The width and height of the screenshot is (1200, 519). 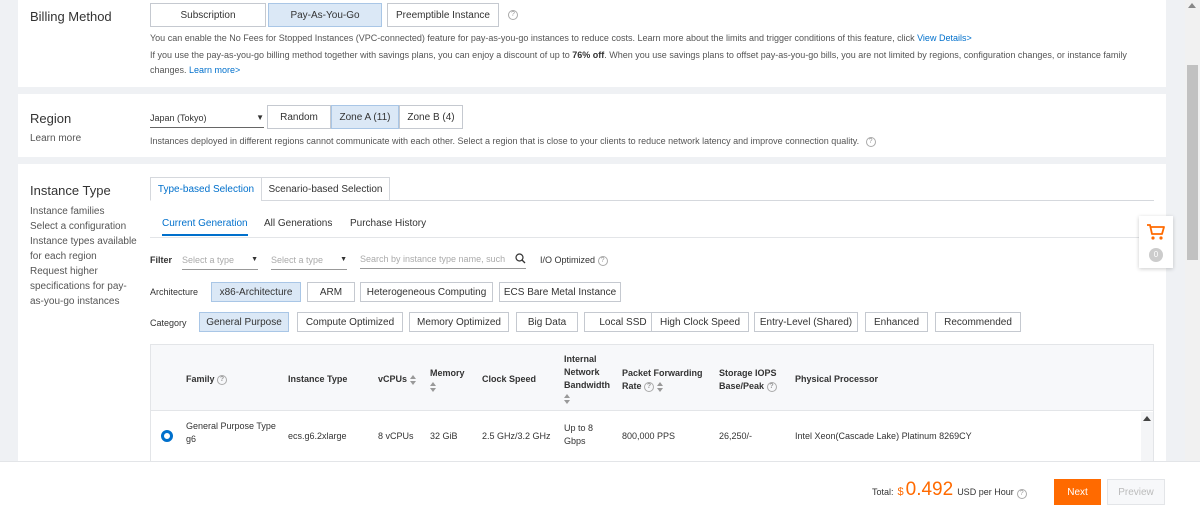 What do you see at coordinates (587, 372) in the screenshot?
I see `header-bandwidth-text: Internal Network Bandwidth` at bounding box center [587, 372].